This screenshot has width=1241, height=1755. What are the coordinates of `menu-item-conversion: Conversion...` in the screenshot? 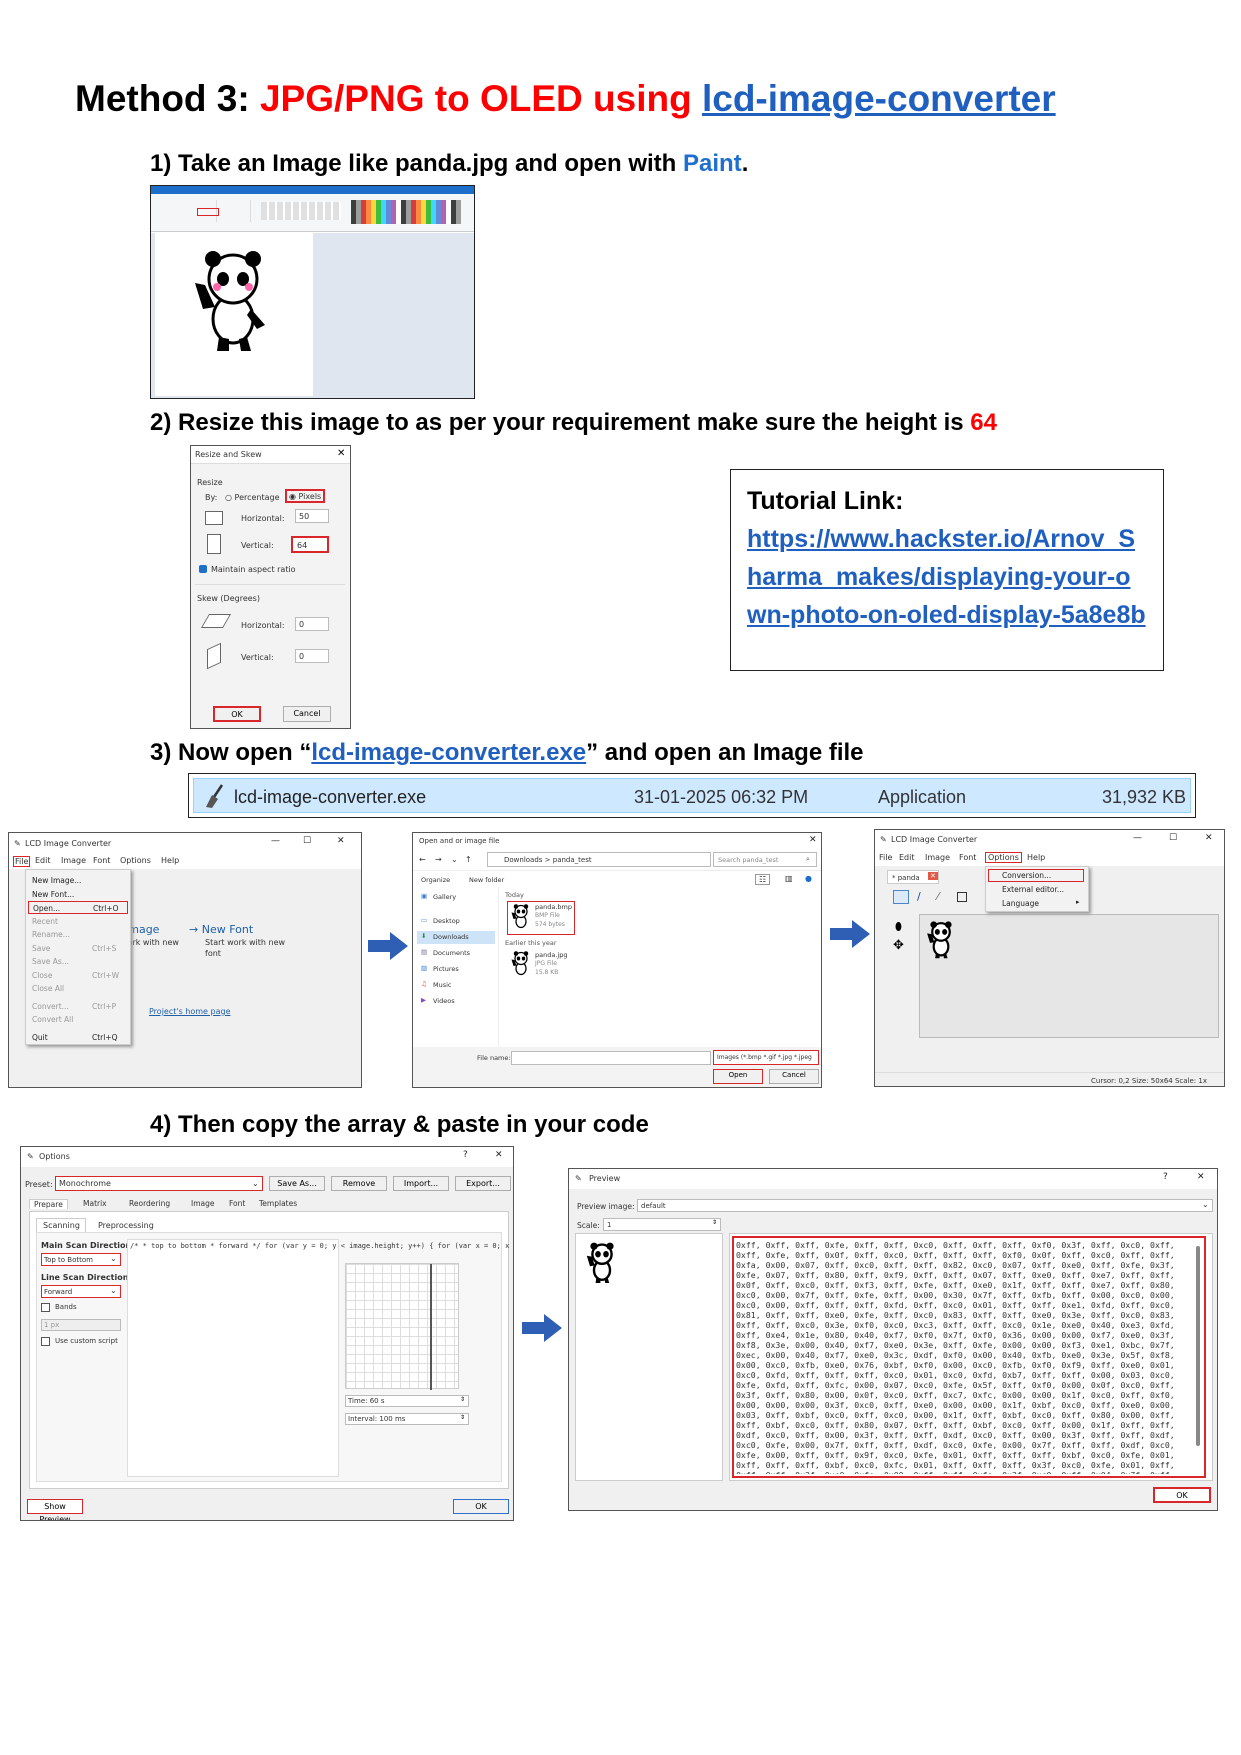 It's located at (1026, 875).